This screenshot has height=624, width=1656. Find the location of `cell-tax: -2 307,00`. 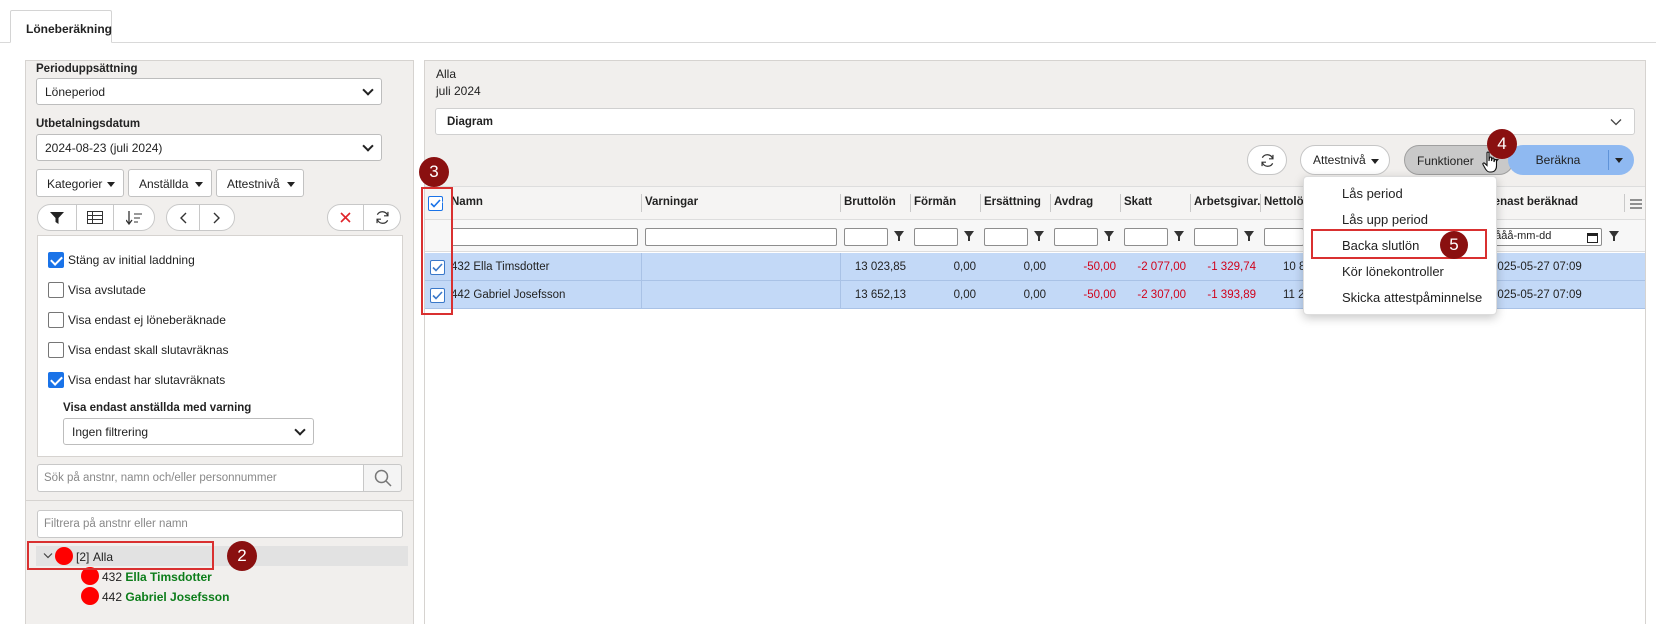

cell-tax: -2 307,00 is located at coordinates (1161, 295).